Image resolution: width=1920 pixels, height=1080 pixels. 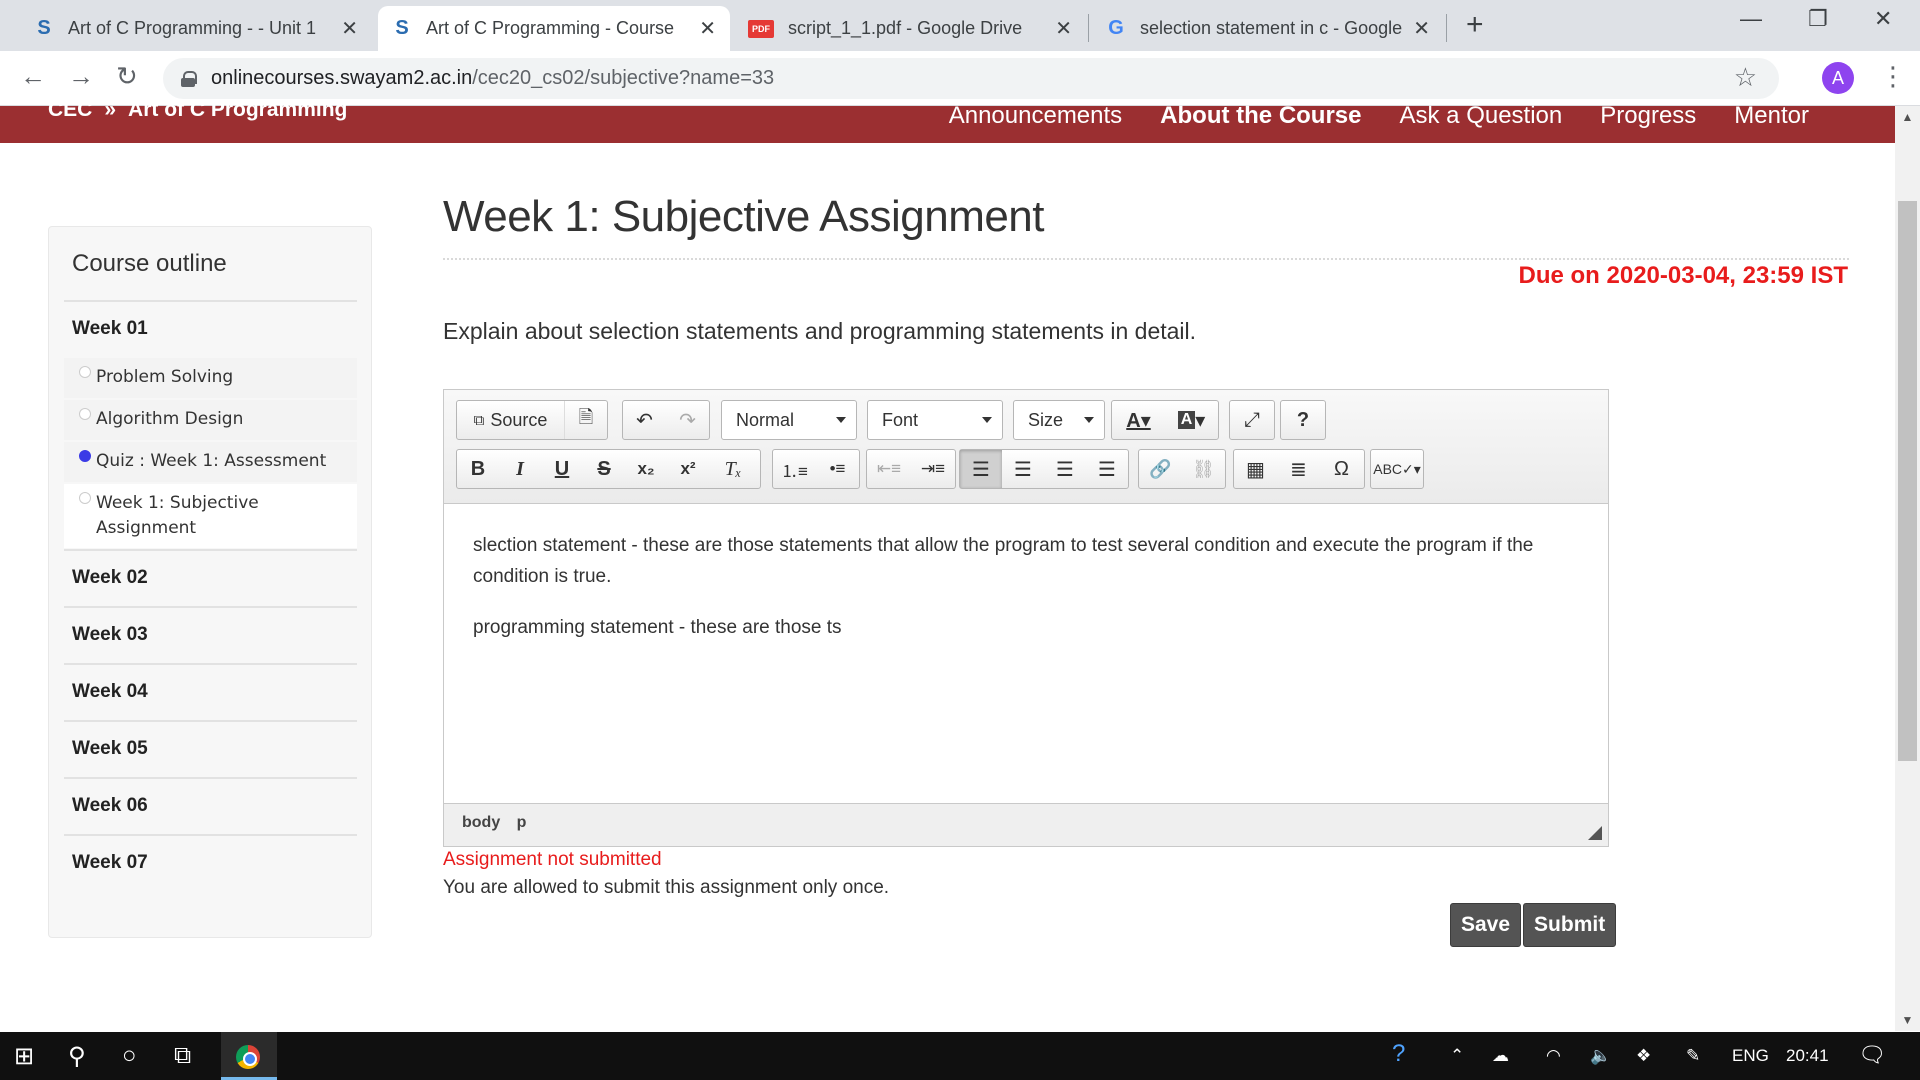 I want to click on align-left-button: ☰, so click(x=981, y=469).